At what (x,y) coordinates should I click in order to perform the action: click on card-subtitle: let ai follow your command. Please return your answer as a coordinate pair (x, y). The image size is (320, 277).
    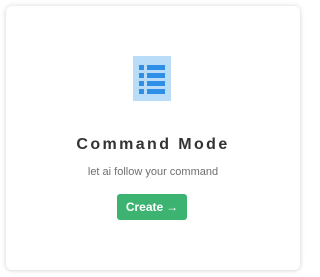
    Looking at the image, I should click on (153, 172).